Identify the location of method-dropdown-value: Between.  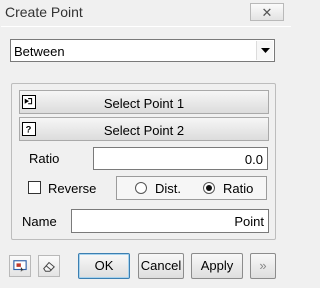
(39, 51).